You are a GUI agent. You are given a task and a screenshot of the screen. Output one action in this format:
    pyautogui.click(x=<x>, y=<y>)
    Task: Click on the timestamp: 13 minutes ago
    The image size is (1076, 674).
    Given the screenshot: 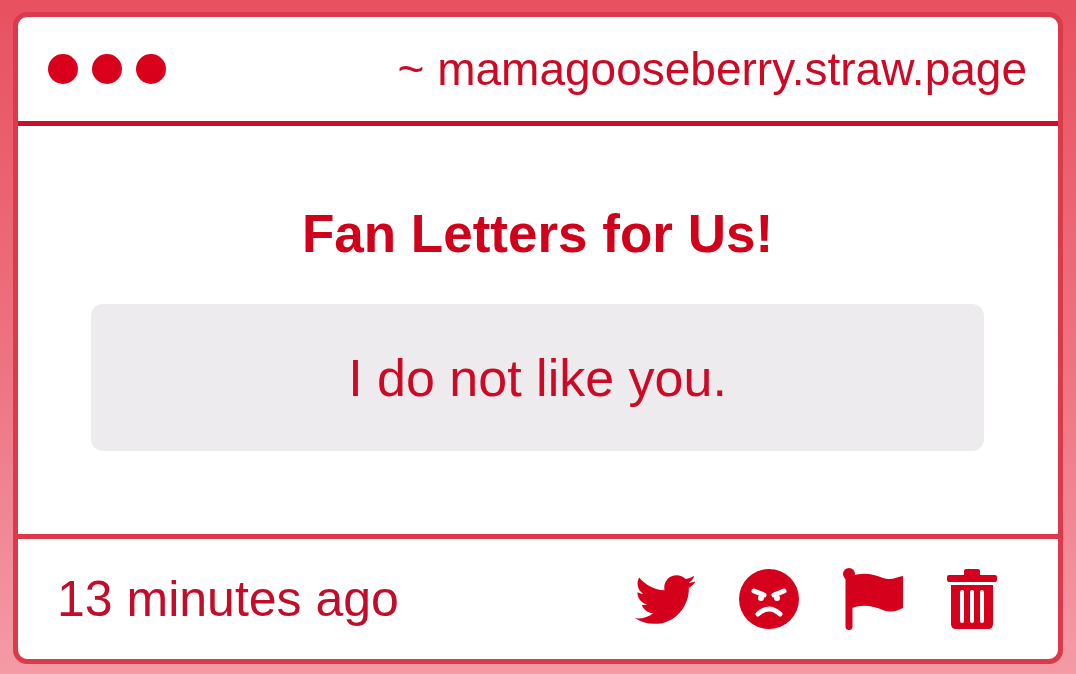 What is the action you would take?
    pyautogui.click(x=228, y=599)
    